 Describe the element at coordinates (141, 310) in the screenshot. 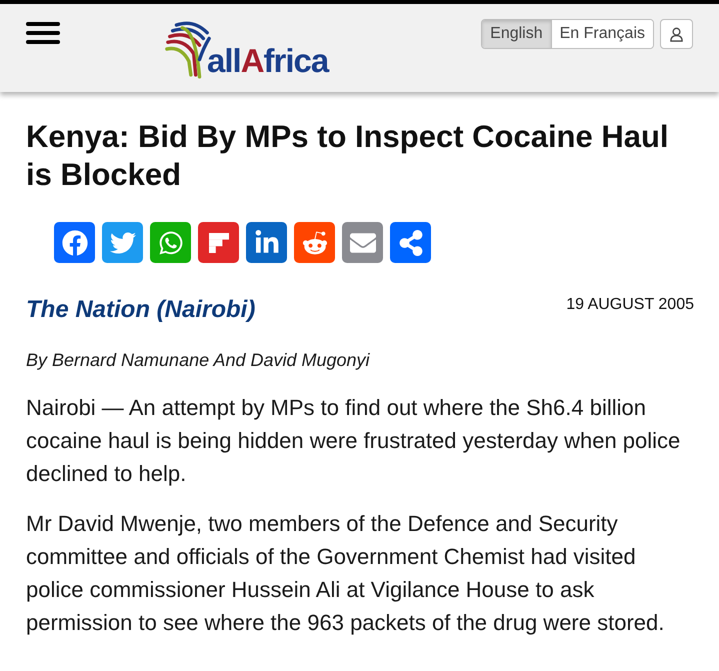

I see `source-name: The Nation (Nairobi)` at that location.